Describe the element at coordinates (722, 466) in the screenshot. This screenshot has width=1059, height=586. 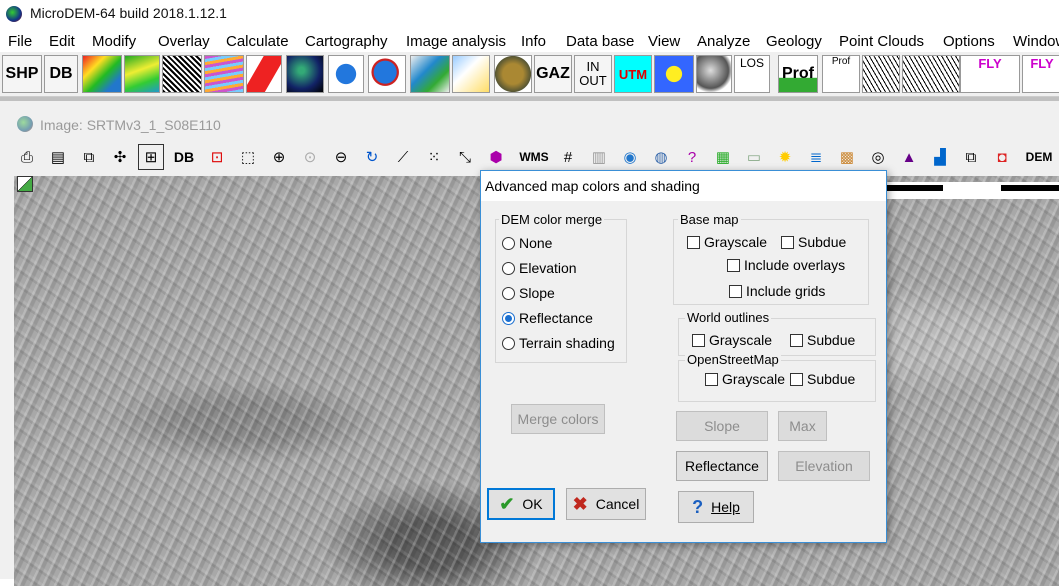
I see `reflectance-button: Reflectance` at that location.